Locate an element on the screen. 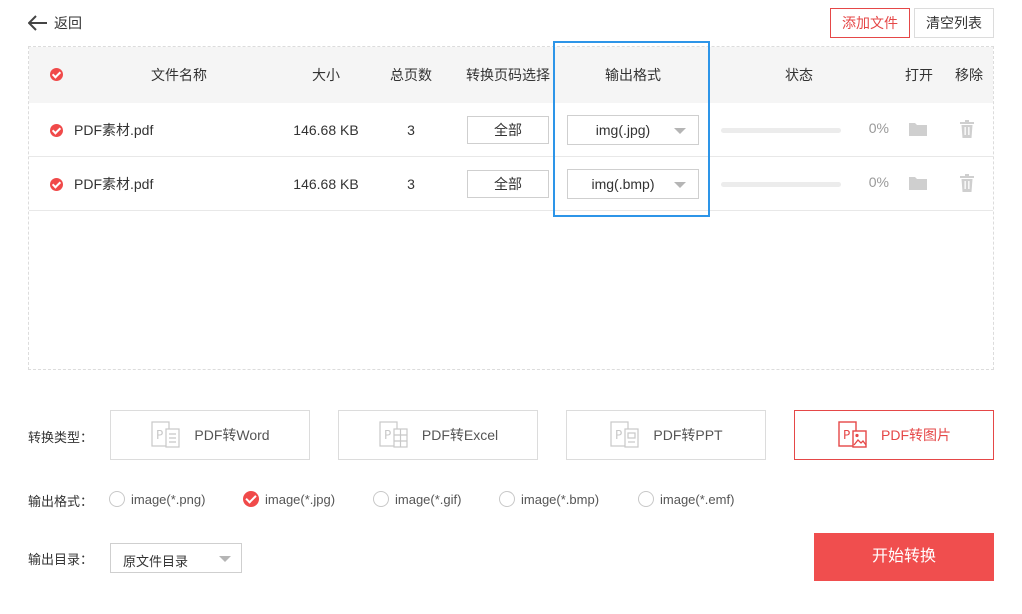 Image resolution: width=1022 pixels, height=614 pixels. pdf-excel-icon: P is located at coordinates (393, 434).